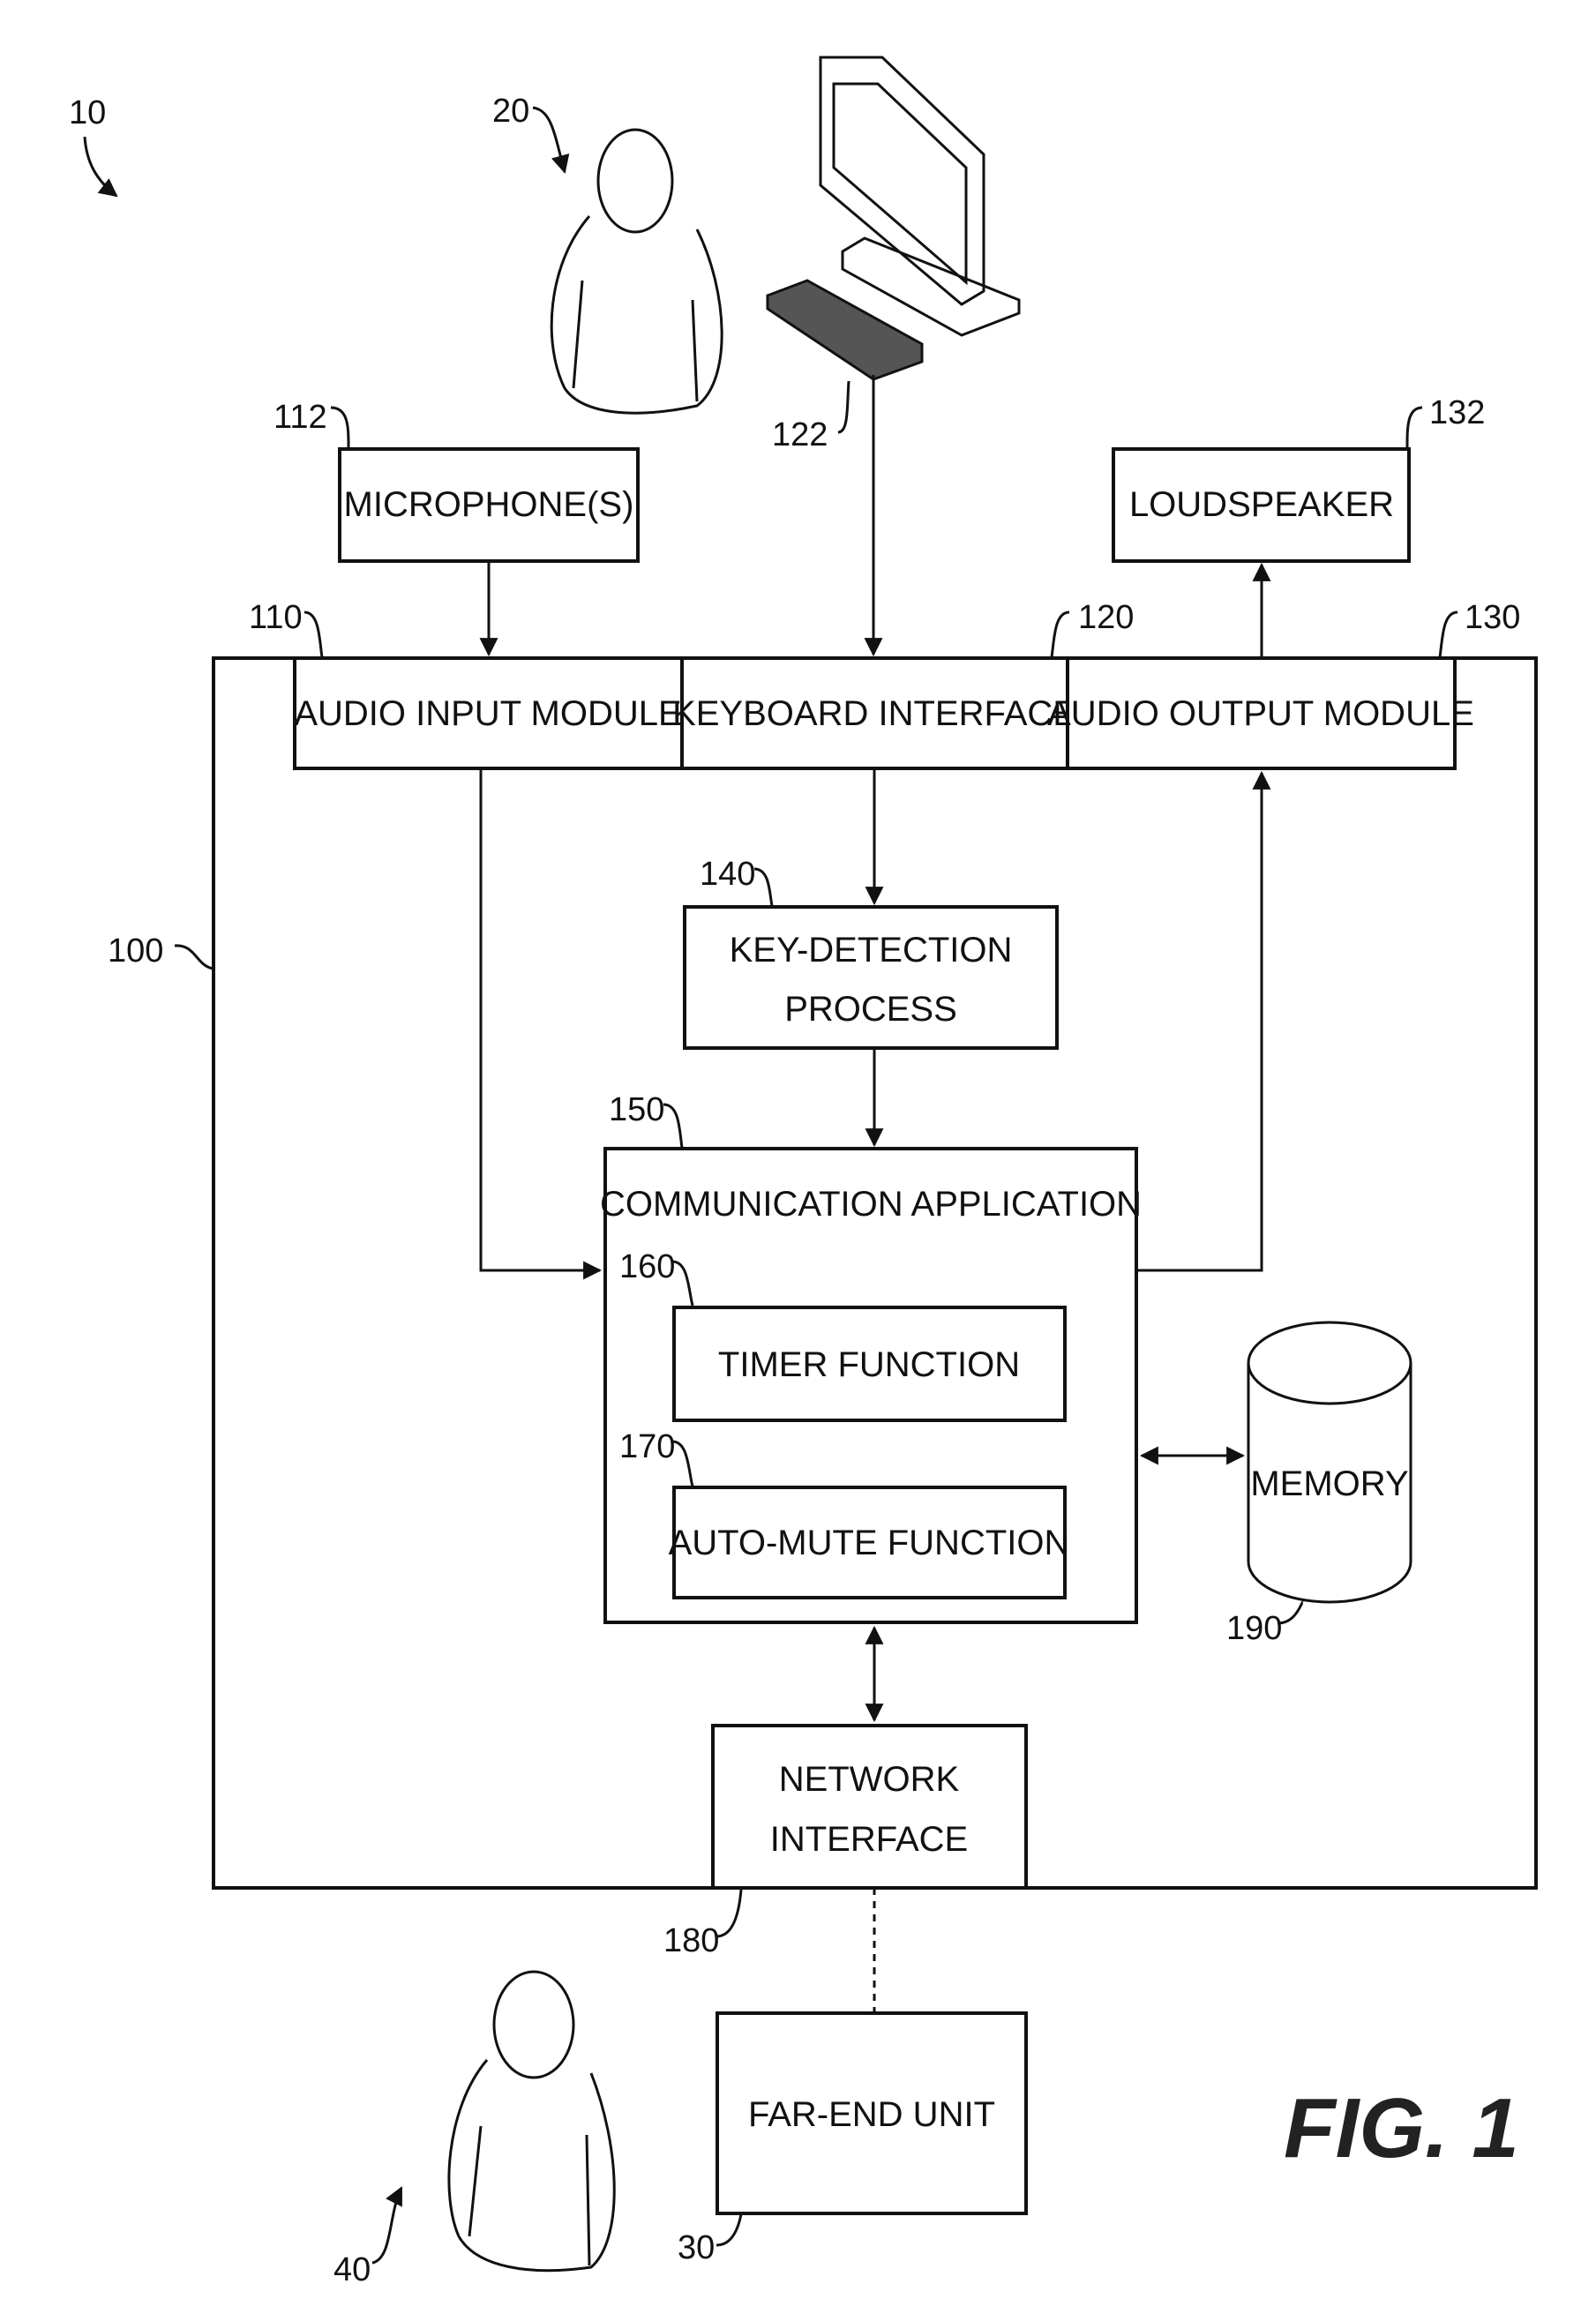  Describe the element at coordinates (635, 181) in the screenshot. I see `user-head-icon` at that location.